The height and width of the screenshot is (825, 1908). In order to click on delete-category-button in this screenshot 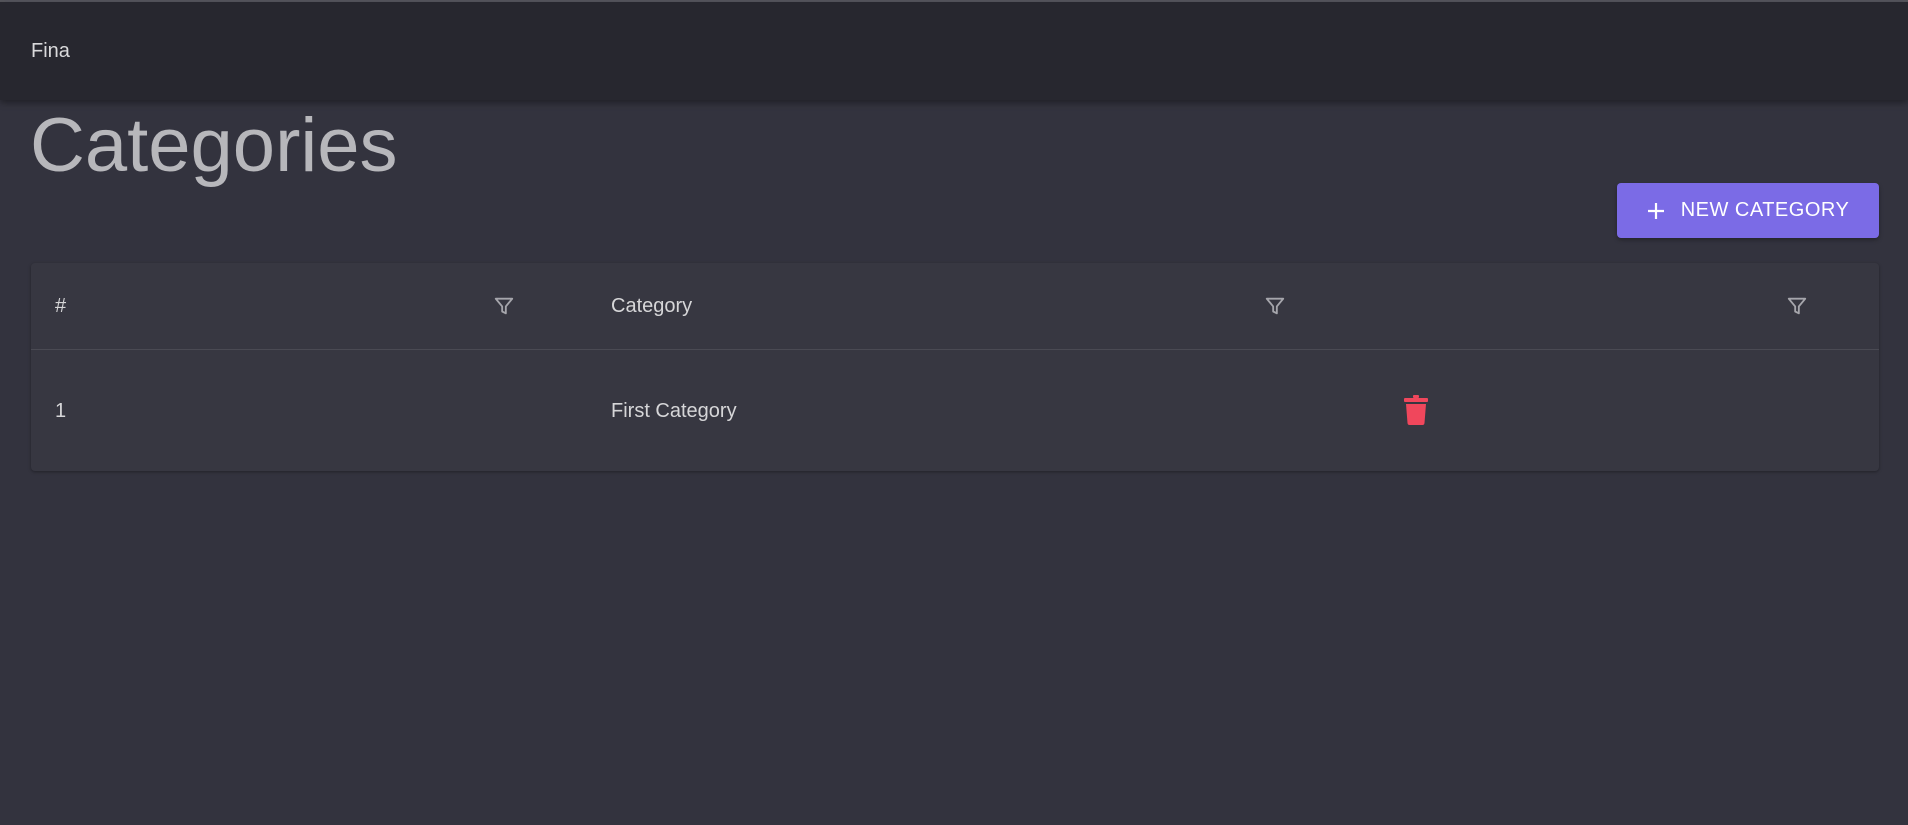, I will do `click(1416, 410)`.